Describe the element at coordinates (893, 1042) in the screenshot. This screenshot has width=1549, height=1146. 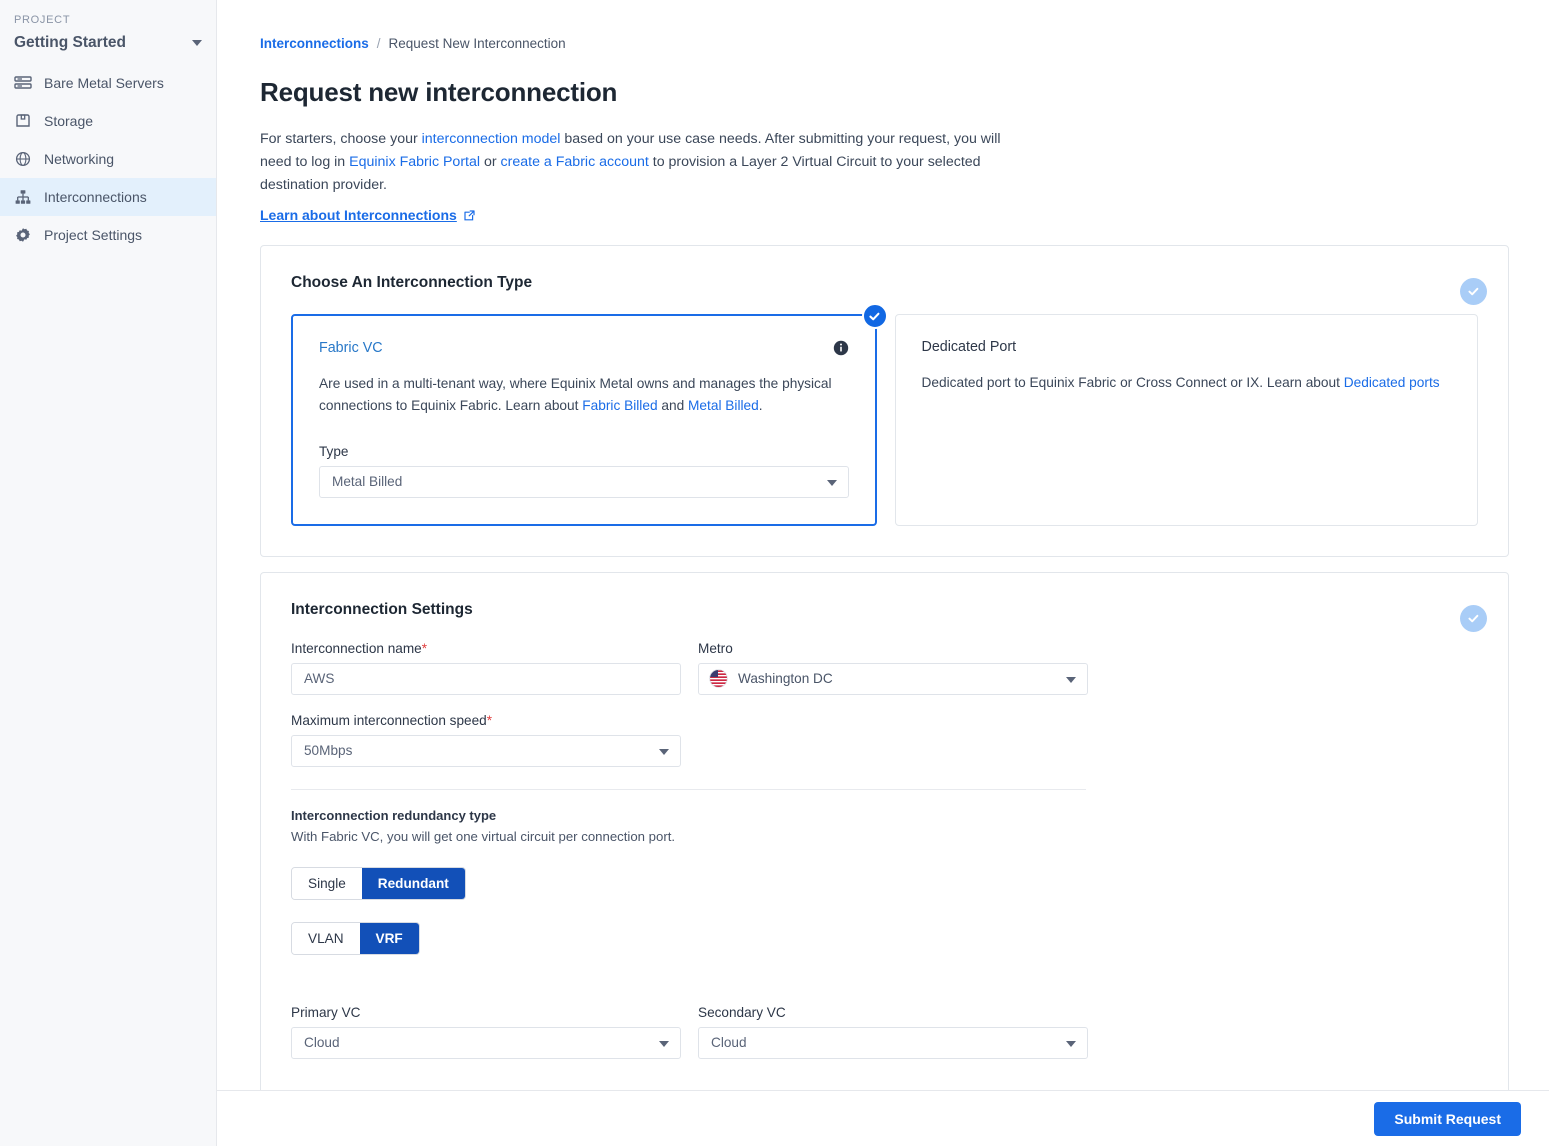
I see `secondary-vc-select: Cloud` at that location.